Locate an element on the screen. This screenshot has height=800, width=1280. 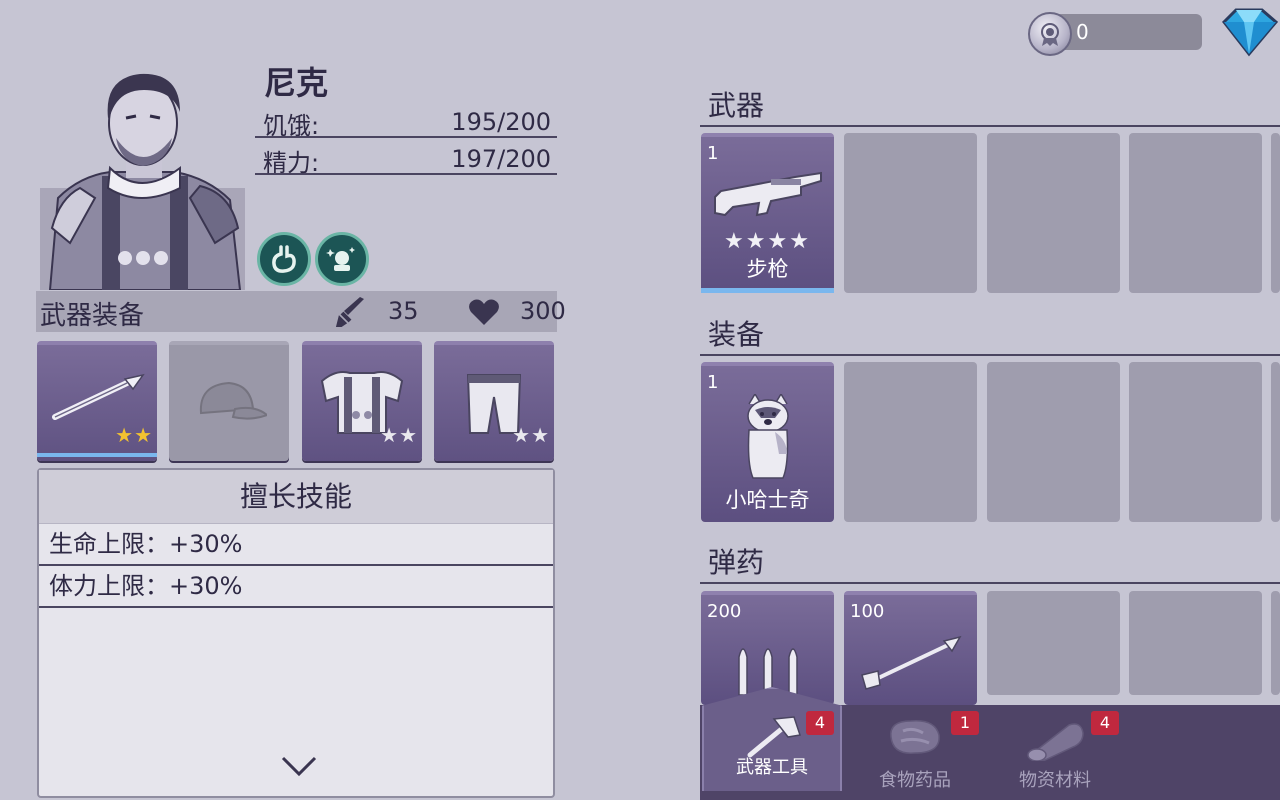
inventory-item-arrows: 100 is located at coordinates (910, 648).